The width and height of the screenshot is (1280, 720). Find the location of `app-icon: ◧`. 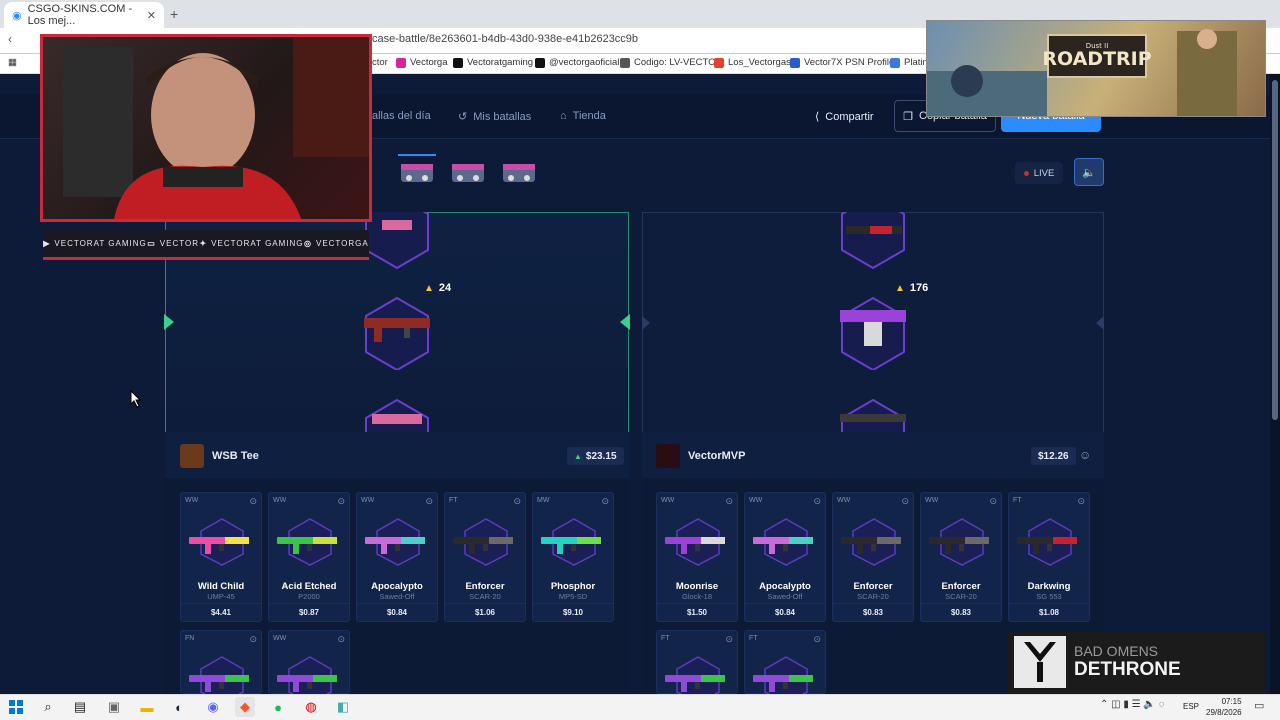

app-icon: ◧ is located at coordinates (343, 707).